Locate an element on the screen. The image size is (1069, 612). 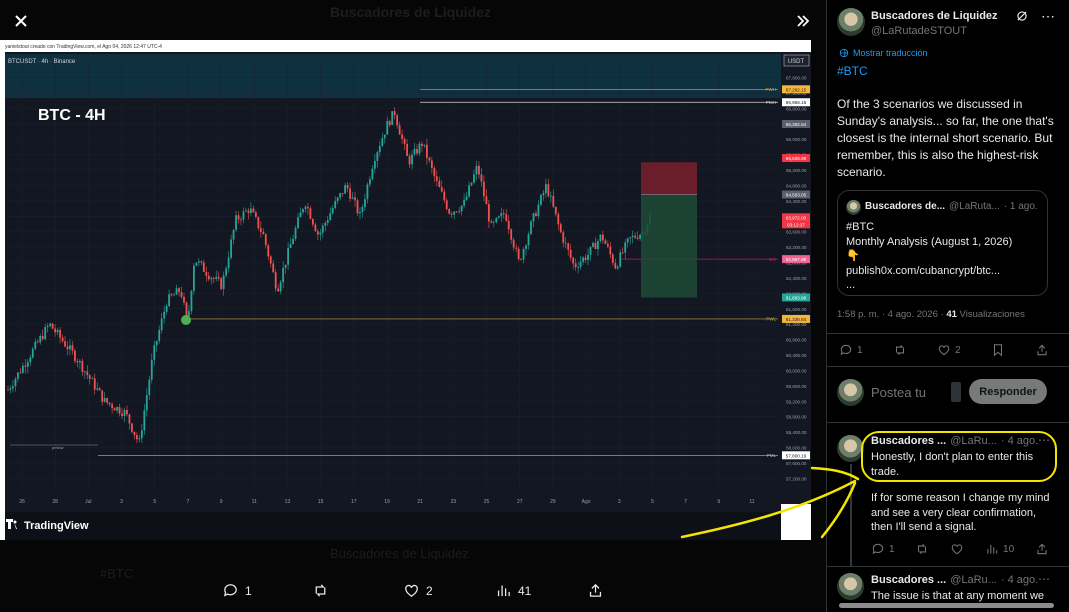
bottom-share-button is located at coordinates (595, 590).